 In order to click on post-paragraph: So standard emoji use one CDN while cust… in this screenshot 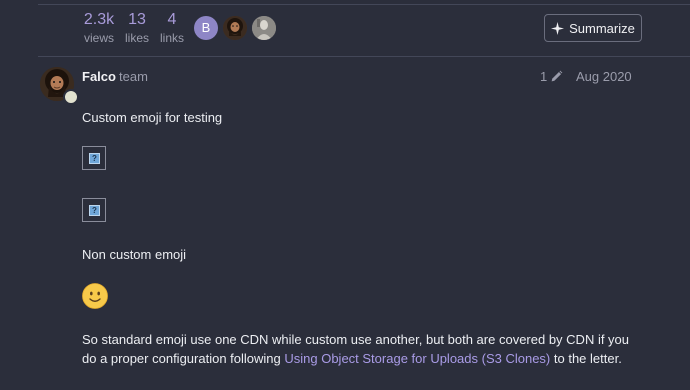, I will do `click(362, 349)`.